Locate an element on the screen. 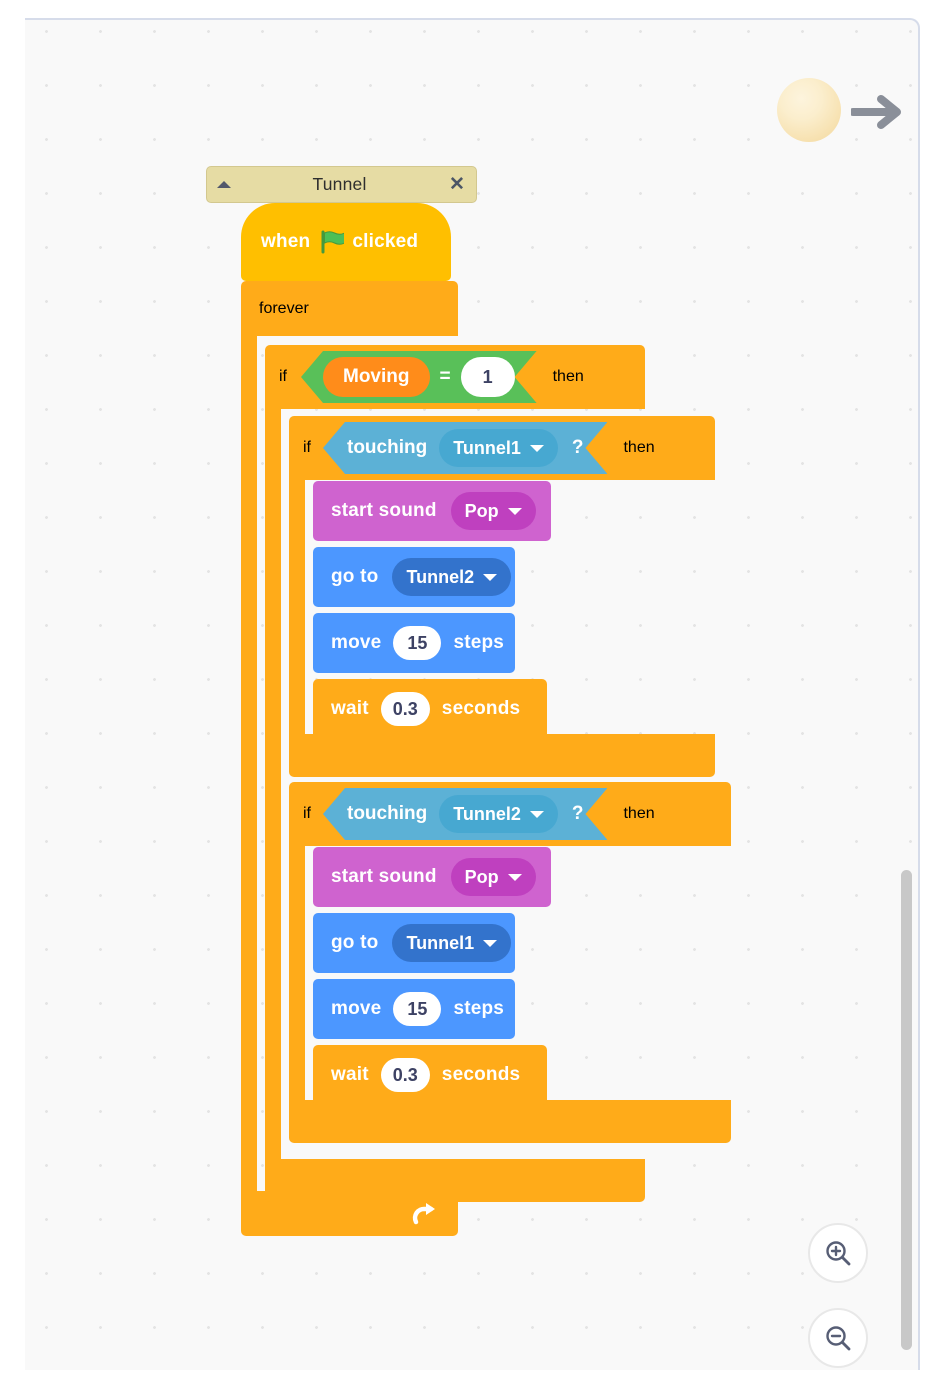 Image resolution: width=946 pixels, height=1382 pixels. wait-seconds-input-2: 0.3 is located at coordinates (405, 1075).